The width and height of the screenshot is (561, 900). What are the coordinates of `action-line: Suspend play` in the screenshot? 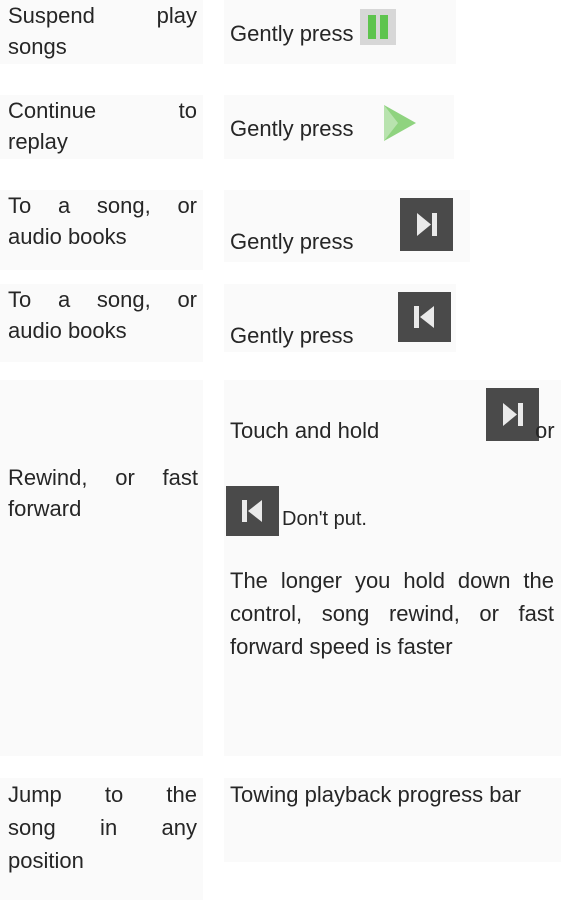 It's located at (102, 15).